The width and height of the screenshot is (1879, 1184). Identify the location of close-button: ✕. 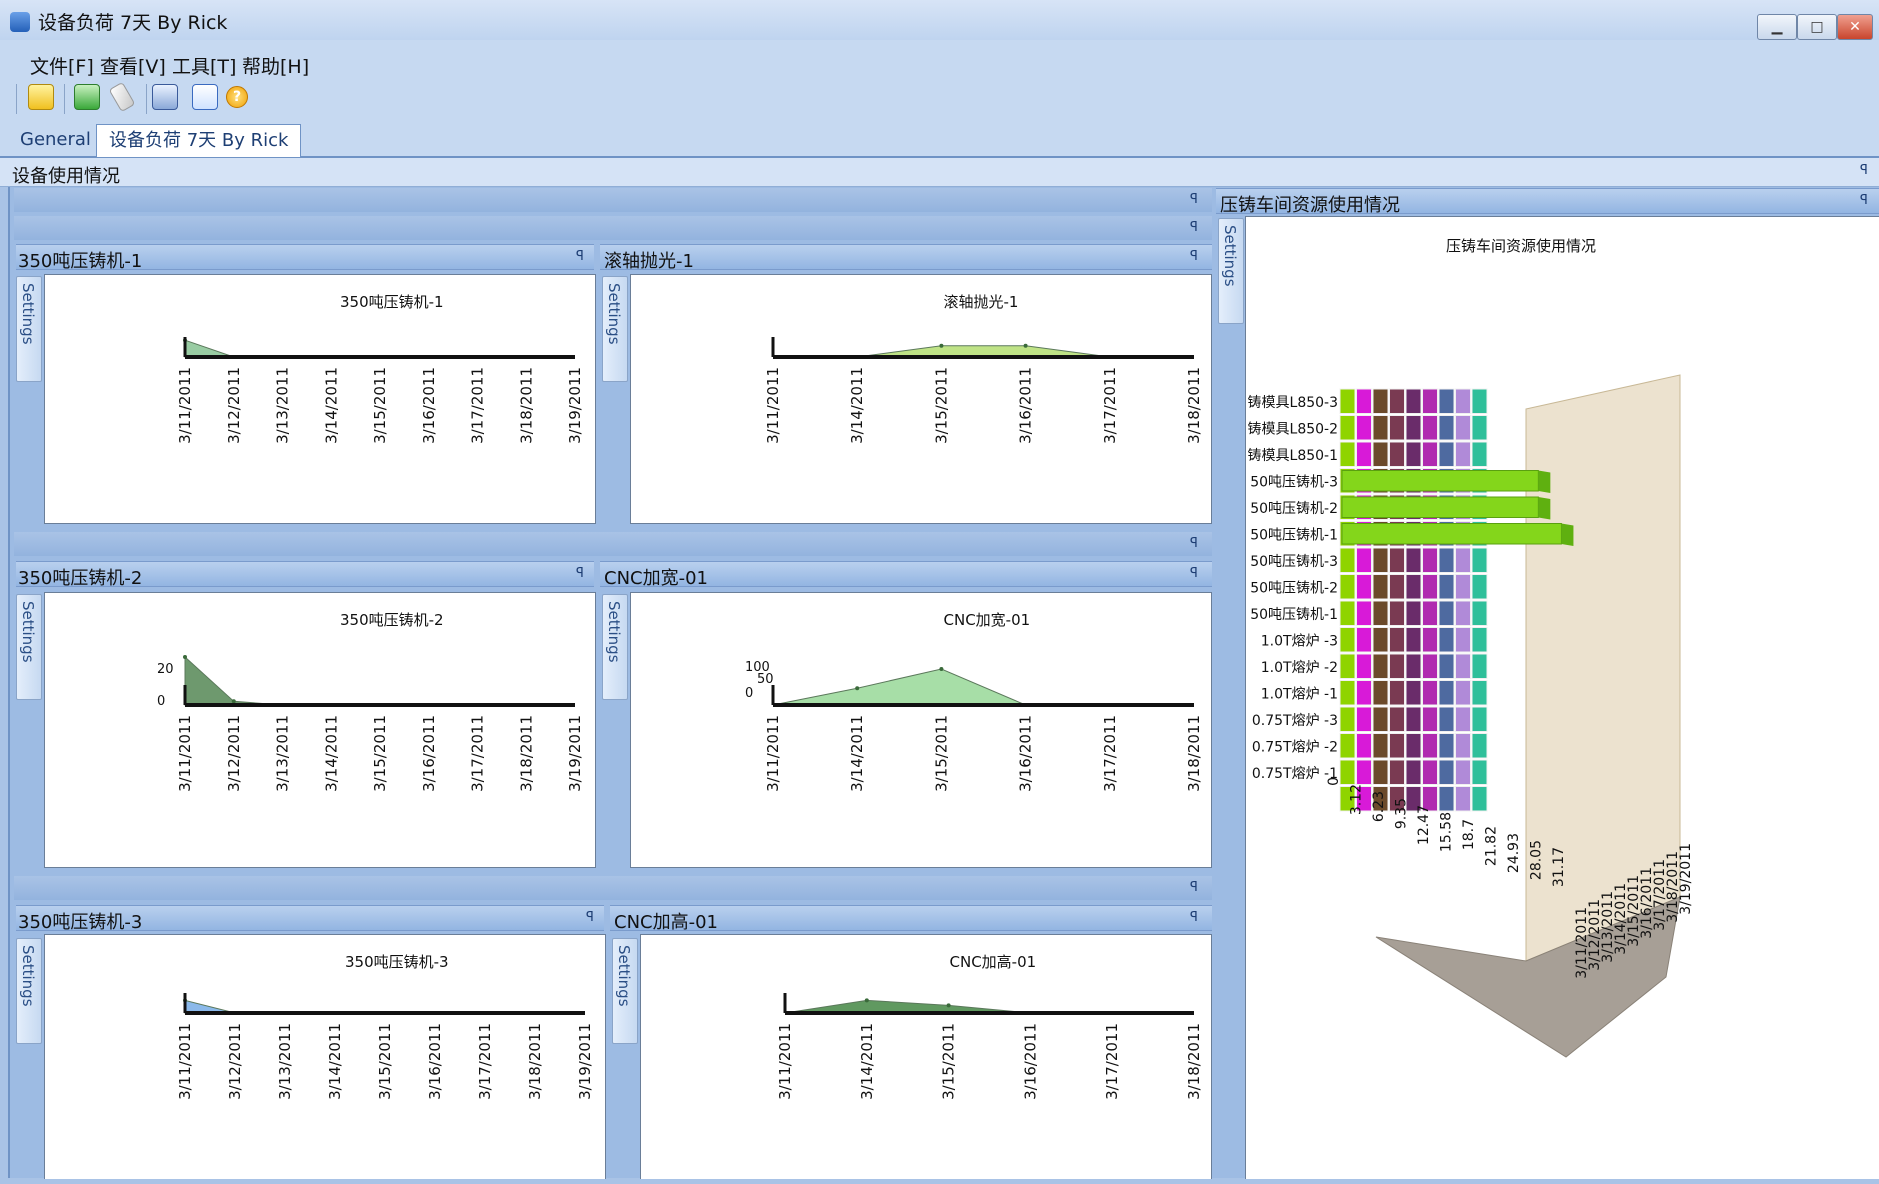
(1855, 27).